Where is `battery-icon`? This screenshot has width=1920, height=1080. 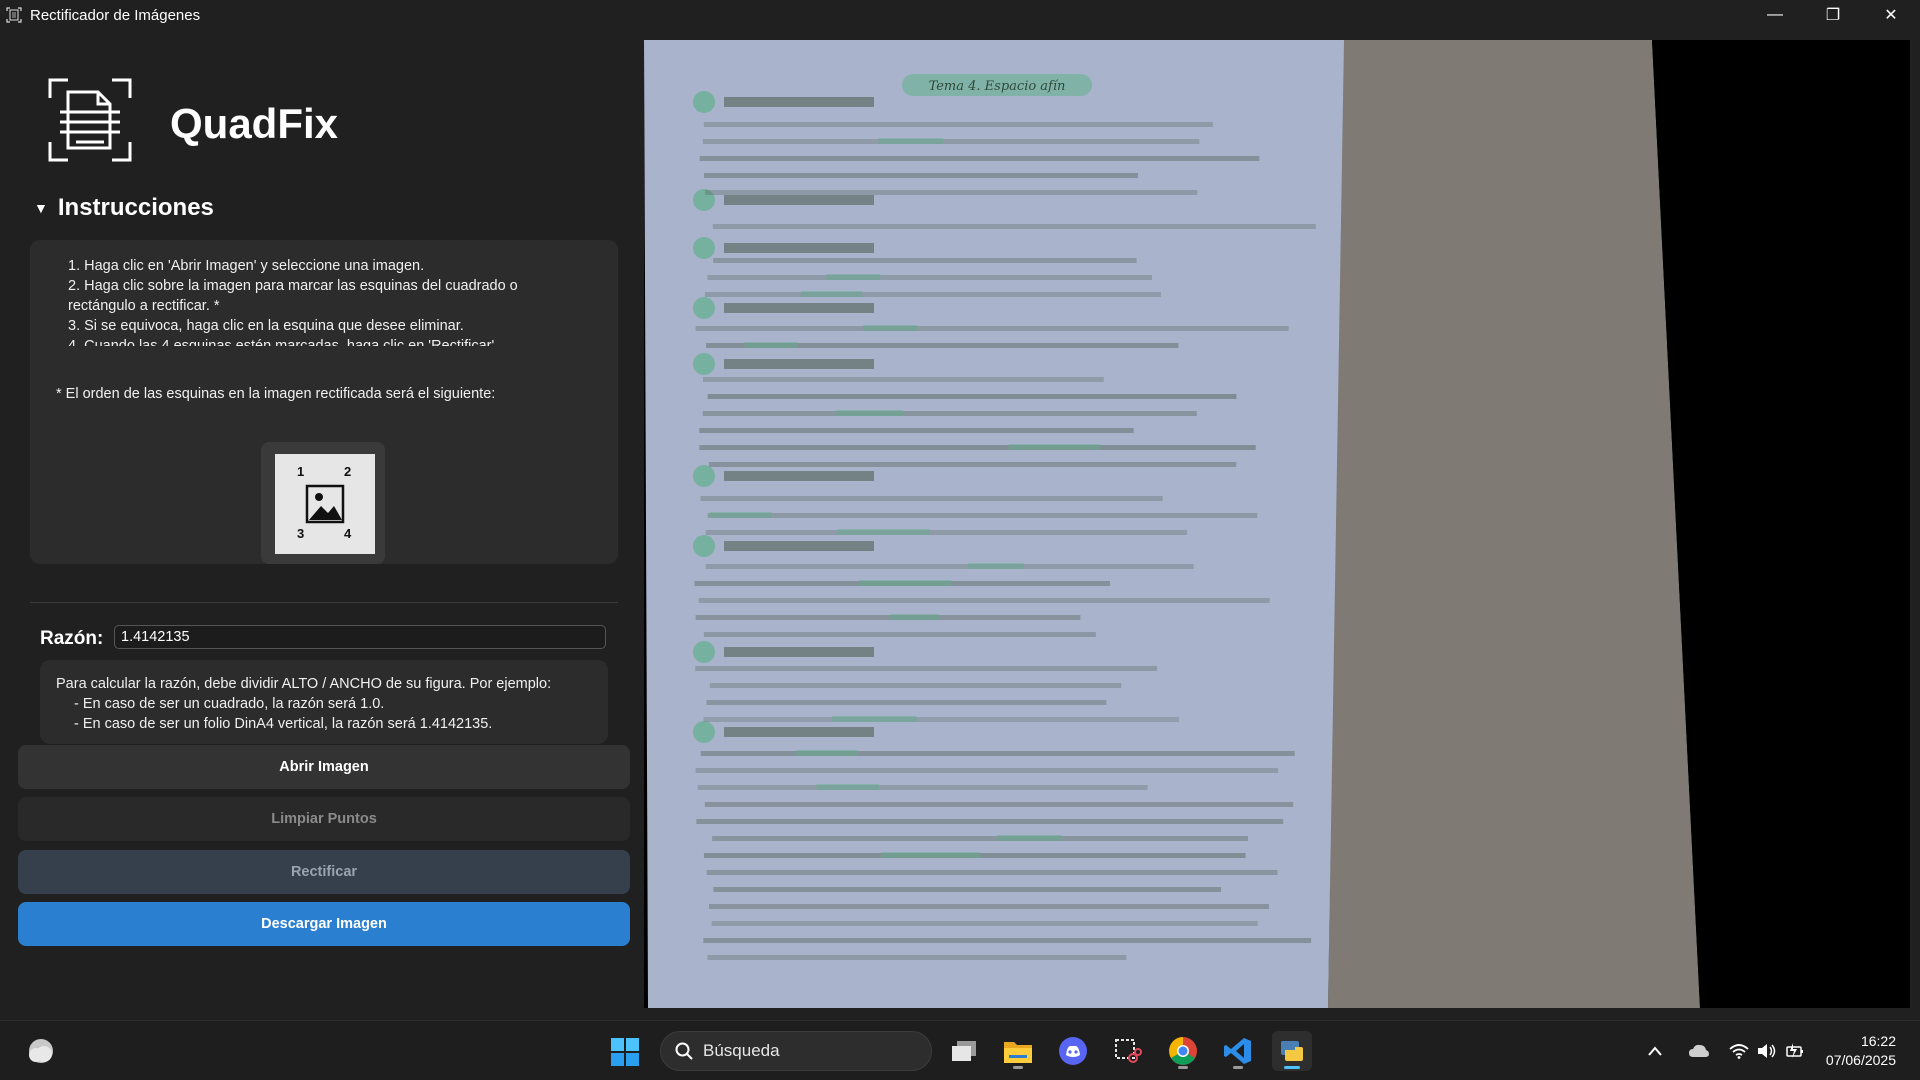 battery-icon is located at coordinates (1795, 1051).